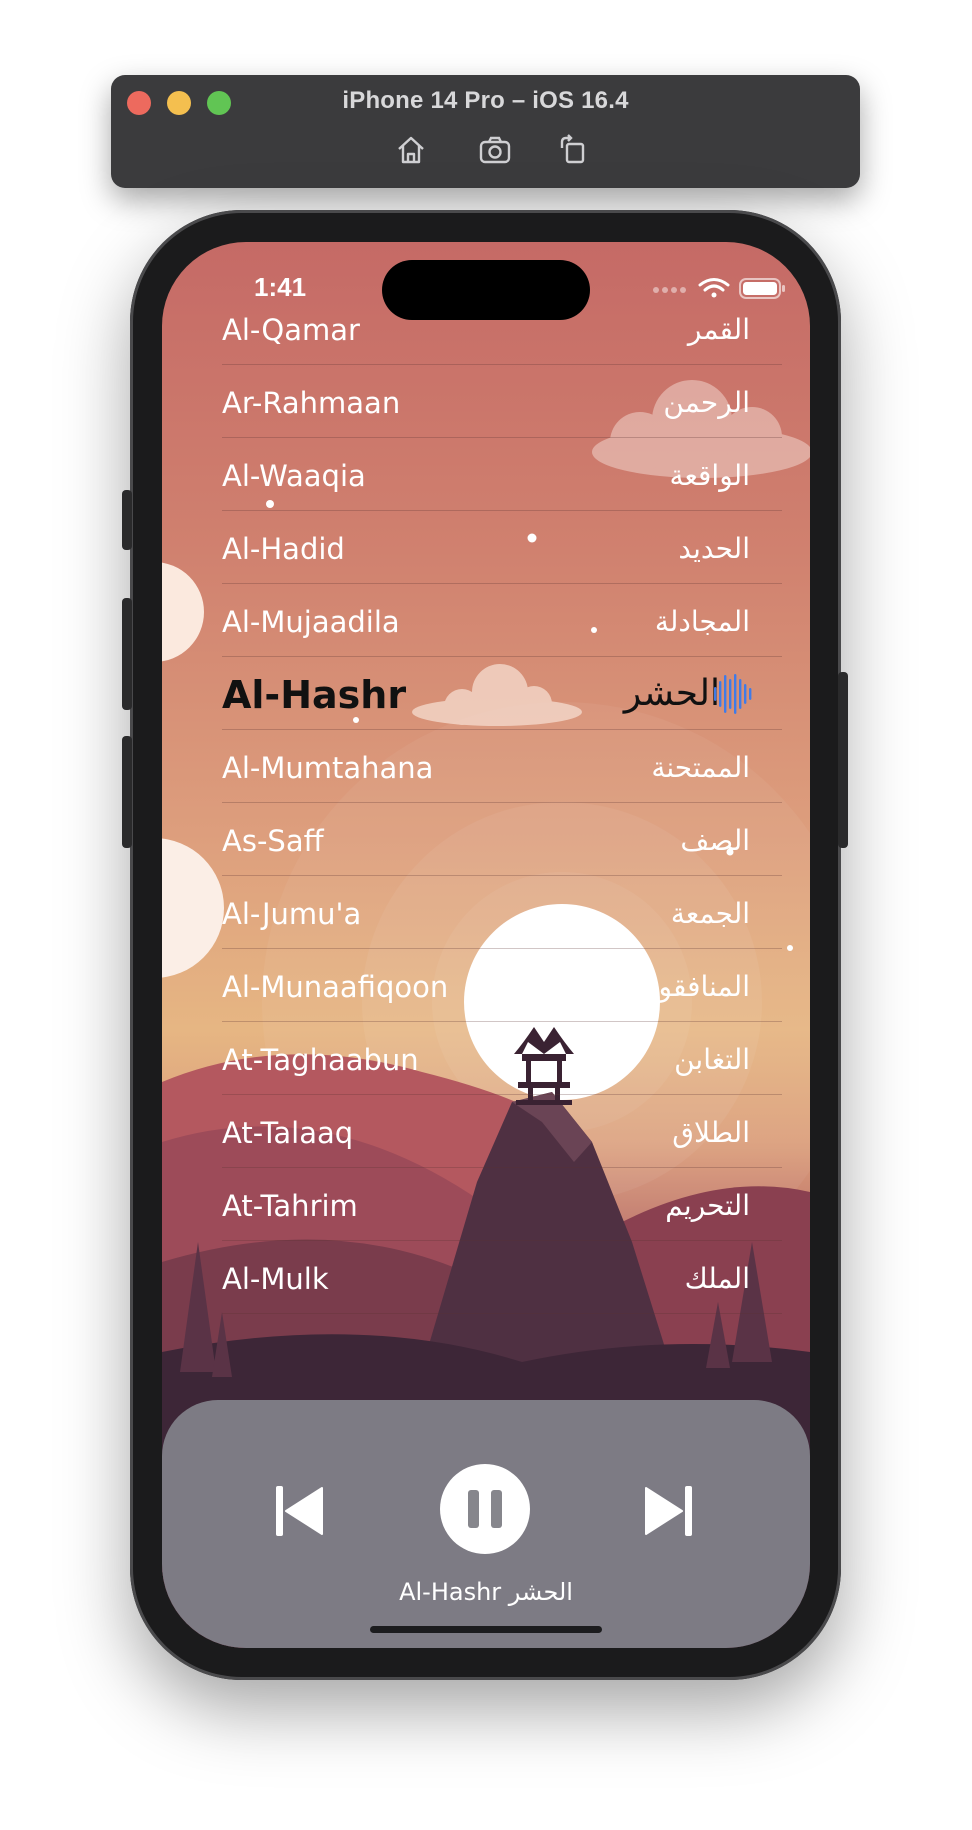  What do you see at coordinates (710, 913) in the screenshot?
I see `surah-name-arabic: الجمعة` at bounding box center [710, 913].